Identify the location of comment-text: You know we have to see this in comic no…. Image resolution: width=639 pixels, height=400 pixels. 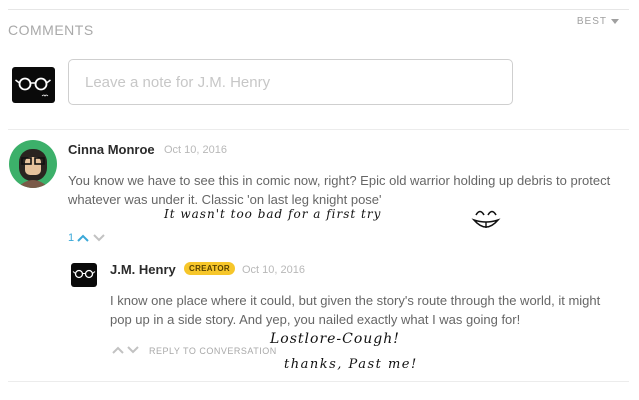
(339, 190).